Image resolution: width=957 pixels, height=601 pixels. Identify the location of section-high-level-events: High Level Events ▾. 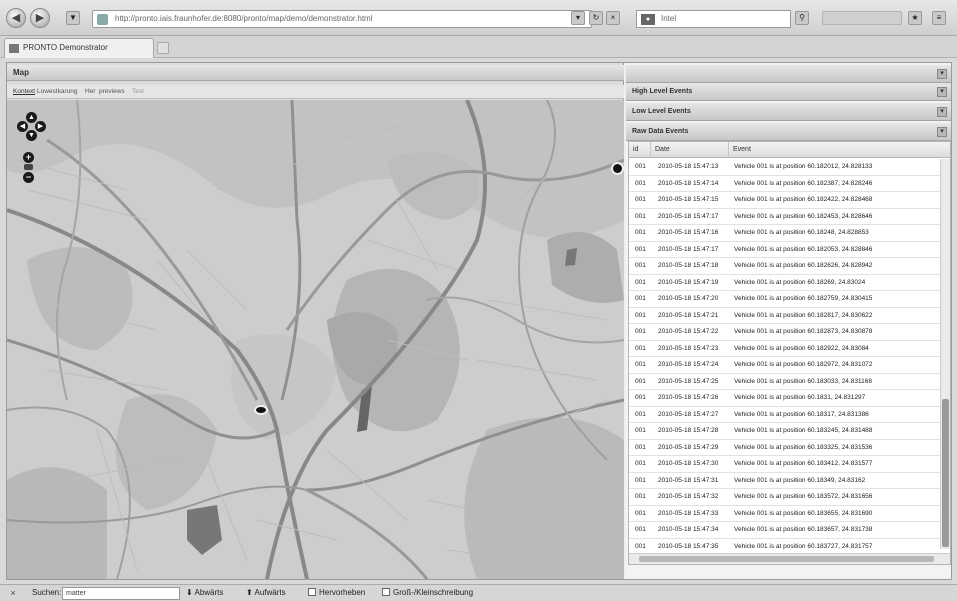
(788, 92).